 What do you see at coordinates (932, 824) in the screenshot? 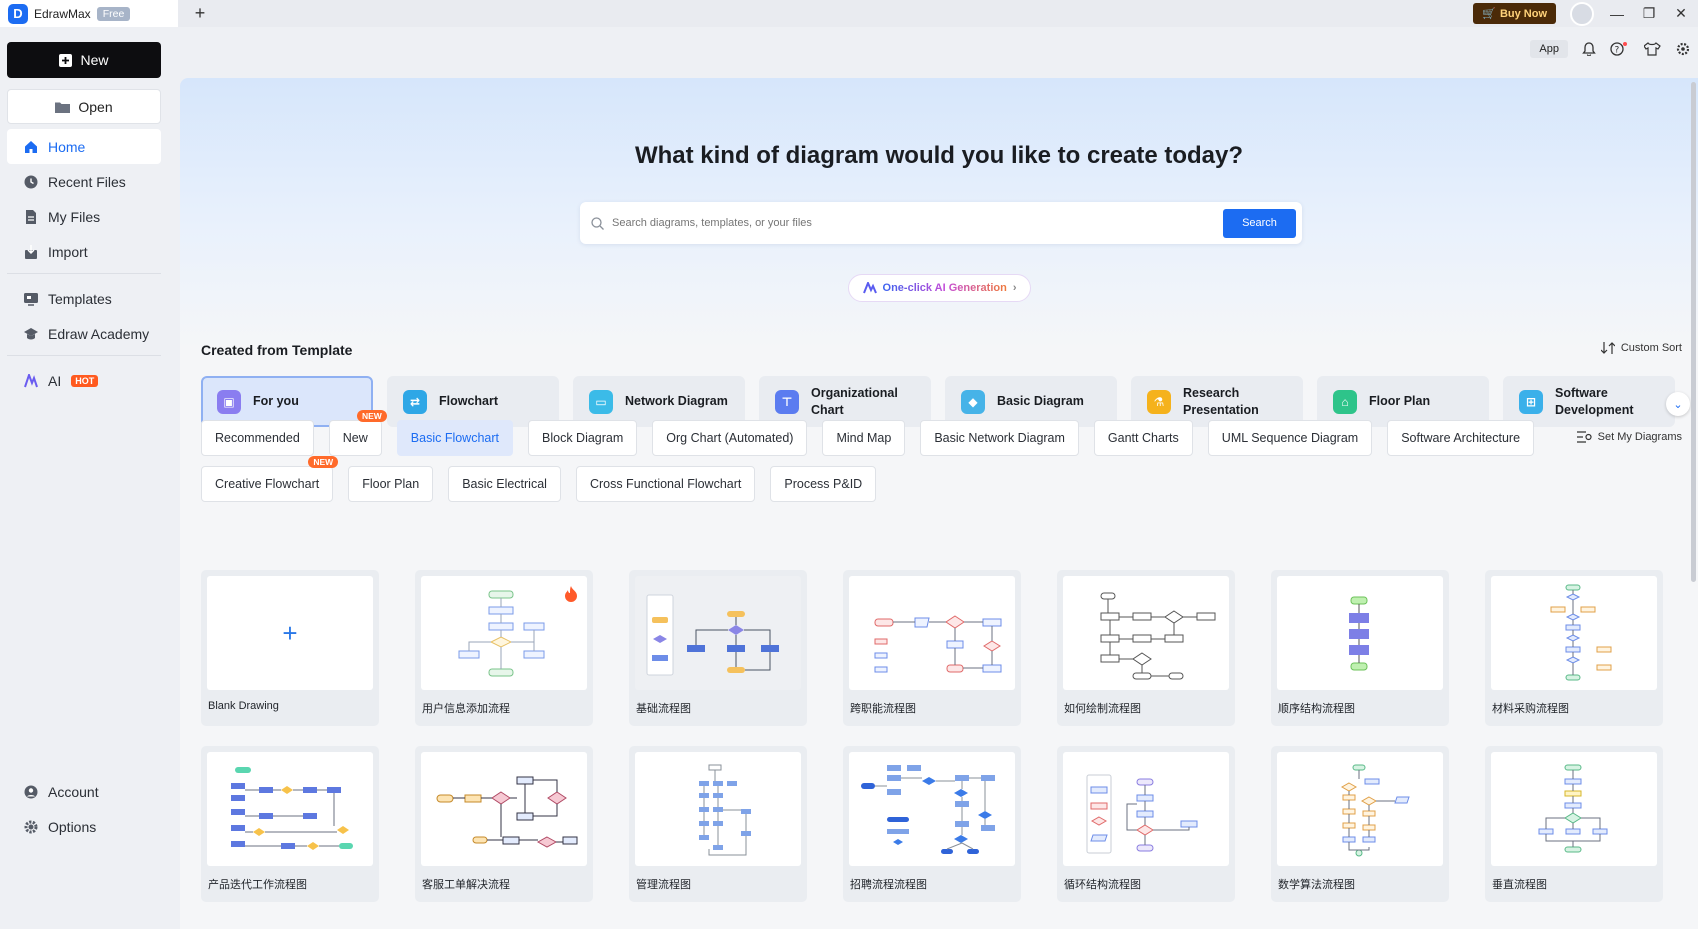
I see `template-card: 招聘流程流程图` at bounding box center [932, 824].